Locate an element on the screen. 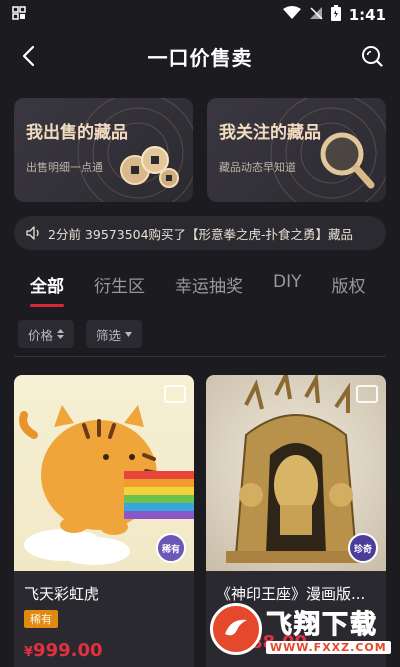  tab-copyright: 版权 is located at coordinates (349, 288).